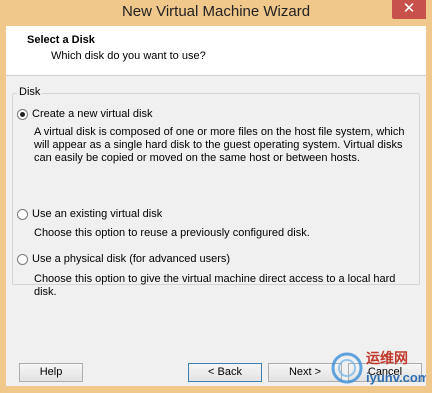 Image resolution: width=432 pixels, height=393 pixels. What do you see at coordinates (225, 372) in the screenshot?
I see `back-button: < Back` at bounding box center [225, 372].